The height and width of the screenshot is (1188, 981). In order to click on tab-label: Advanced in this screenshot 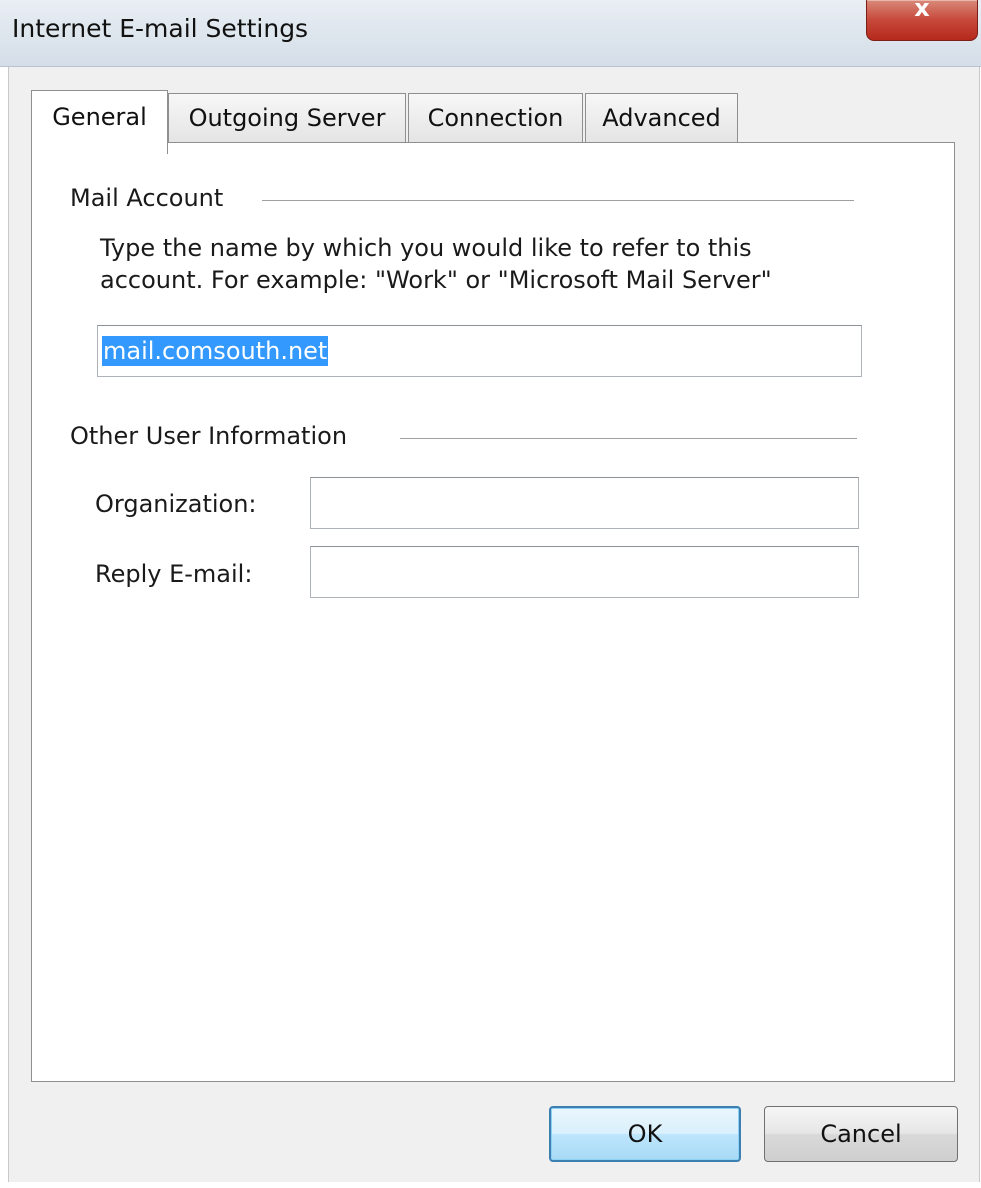, I will do `click(661, 118)`.